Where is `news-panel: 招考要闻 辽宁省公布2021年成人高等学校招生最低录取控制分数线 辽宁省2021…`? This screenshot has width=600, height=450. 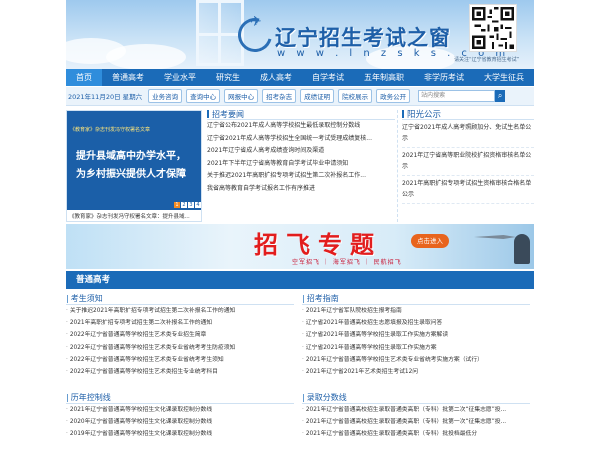 news-panel: 招考要闻 辽宁省公布2021年成人高等学校招生最低录取控制分数线 辽宁省2021… is located at coordinates (301, 166).